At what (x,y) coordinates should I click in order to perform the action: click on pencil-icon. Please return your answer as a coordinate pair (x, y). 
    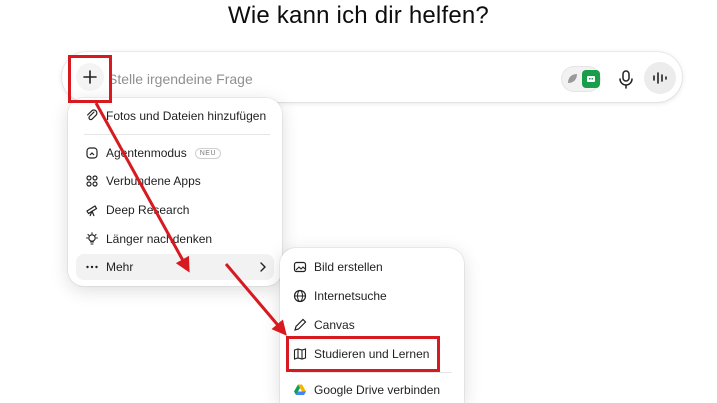
    Looking at the image, I should click on (300, 325).